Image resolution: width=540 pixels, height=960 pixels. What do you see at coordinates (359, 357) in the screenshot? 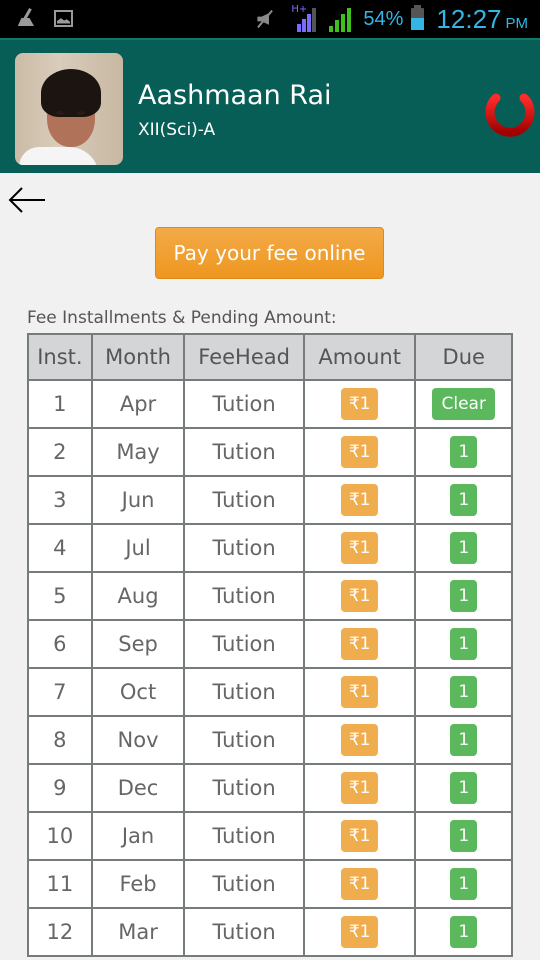
I see `column-header-amount: Amount` at bounding box center [359, 357].